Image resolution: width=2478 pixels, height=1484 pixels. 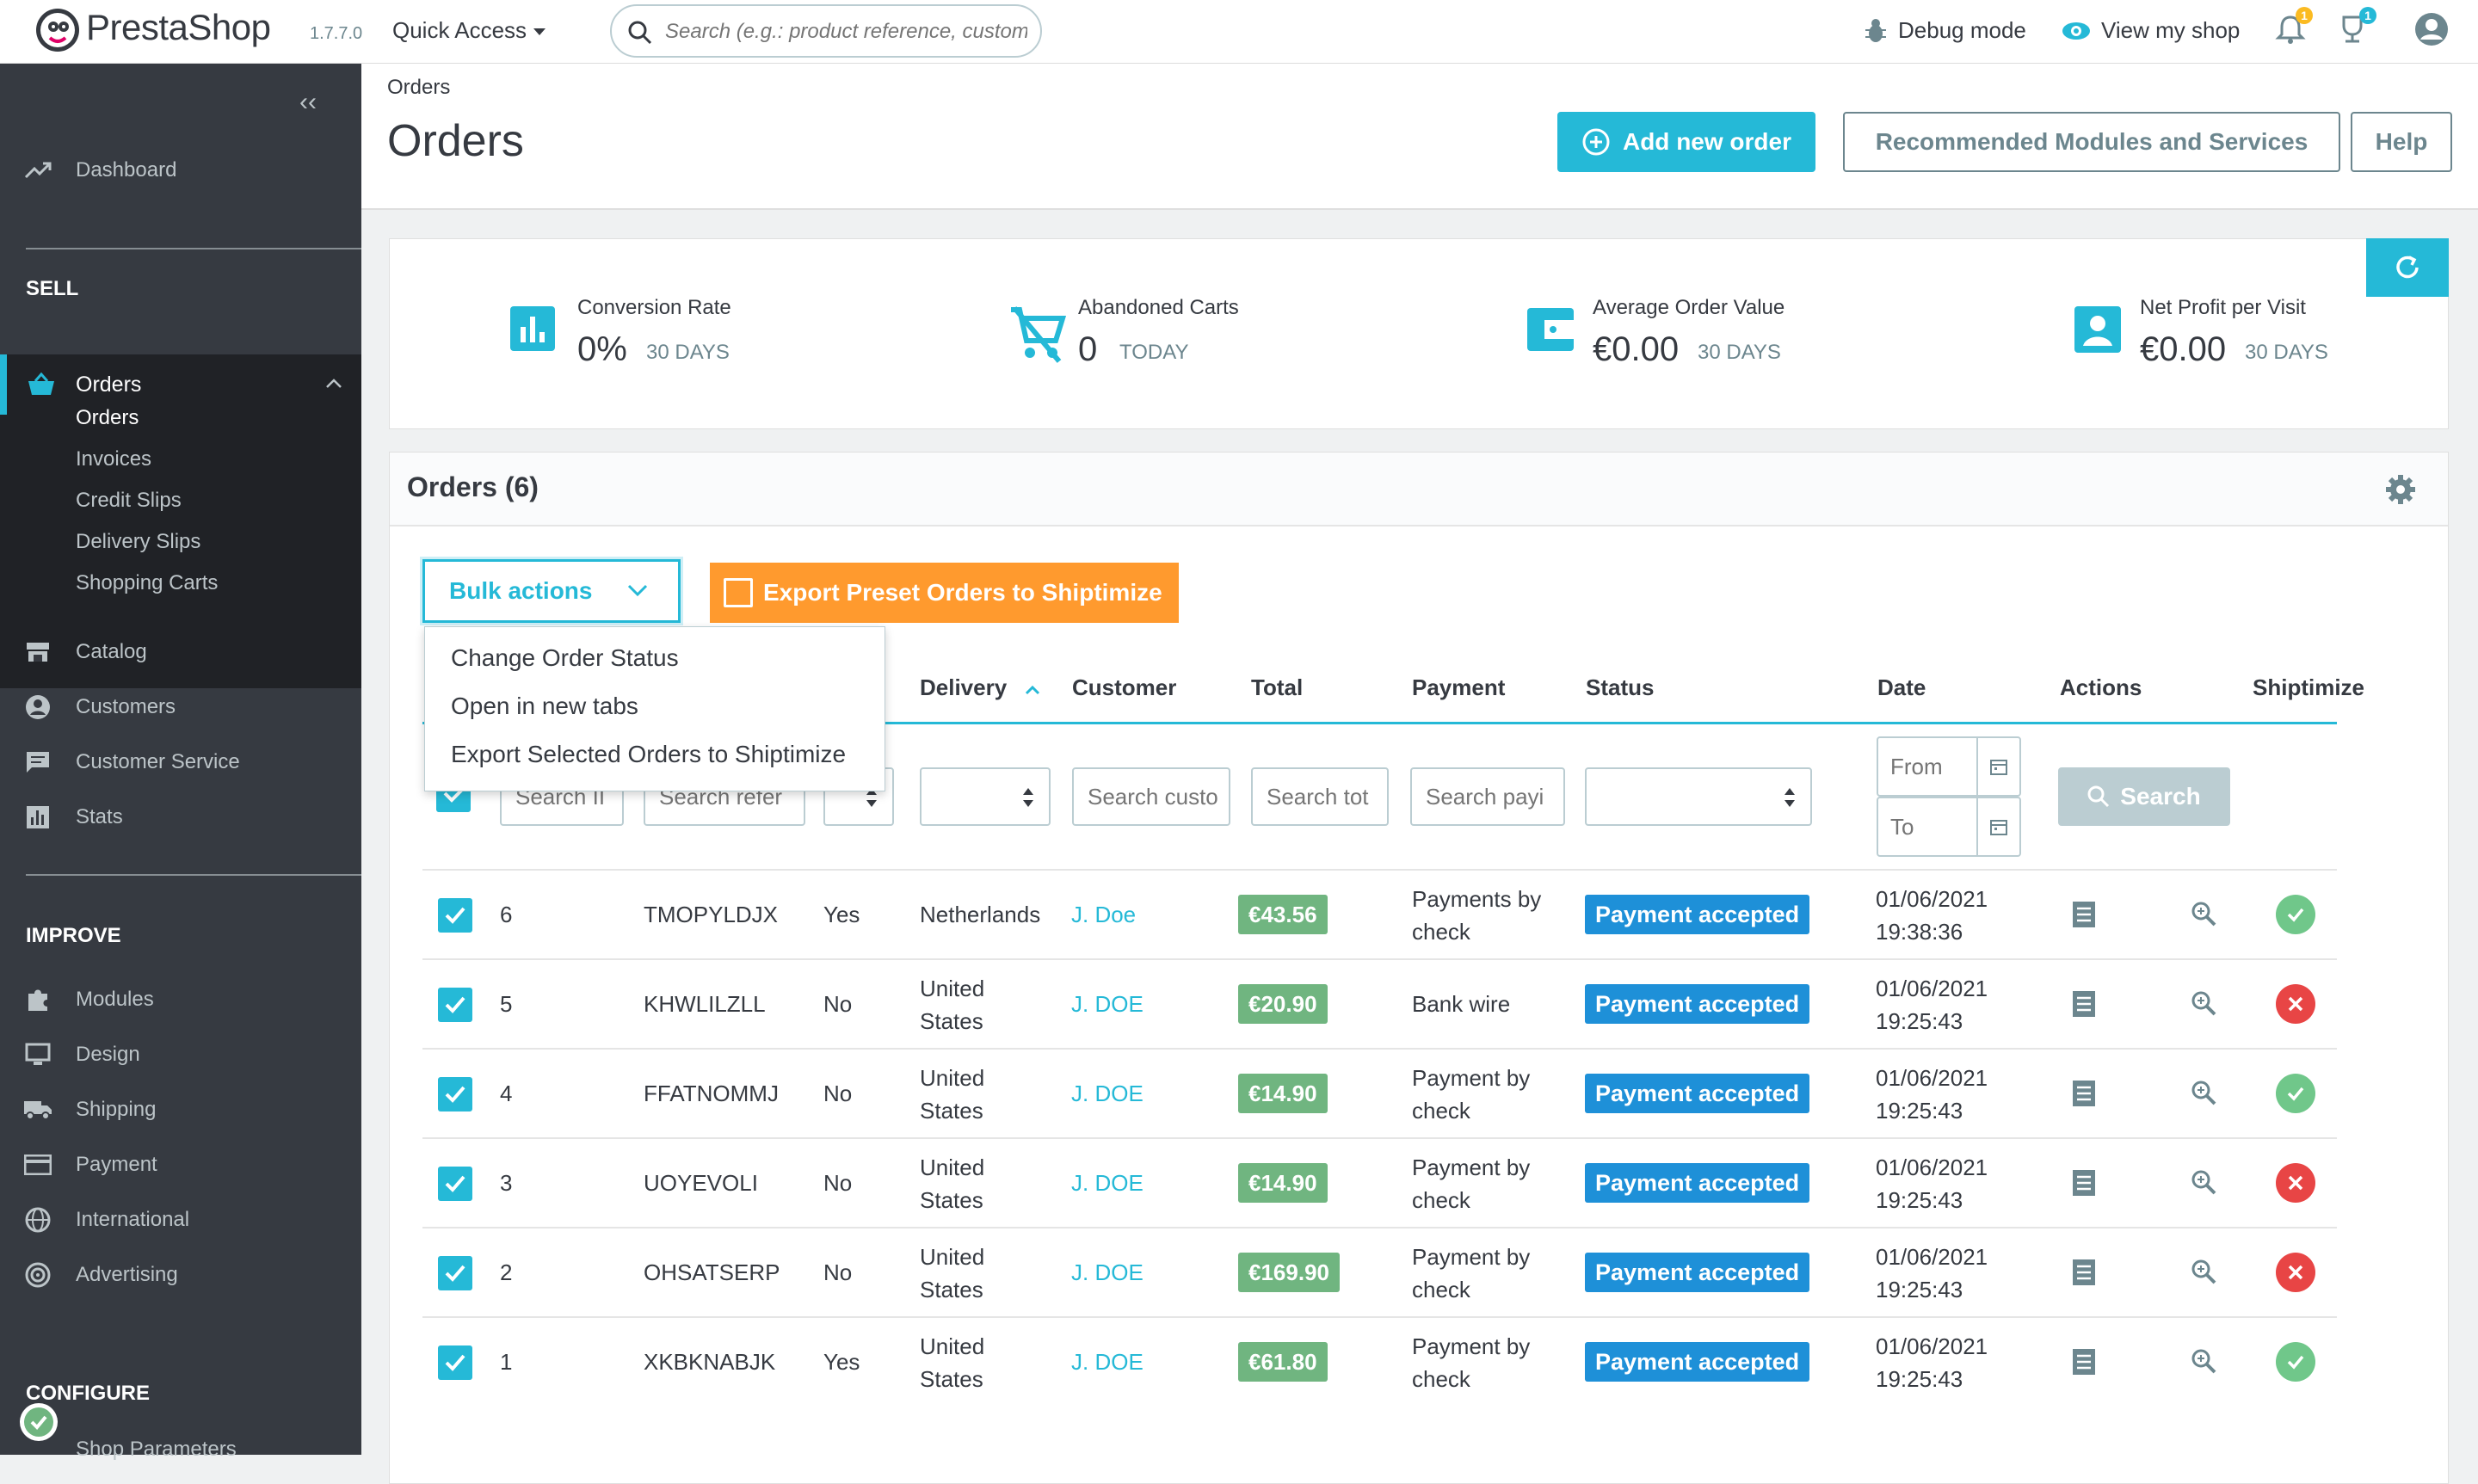 I want to click on menu-item-open-in-new-tabs: Open in new tabs, so click(x=544, y=706).